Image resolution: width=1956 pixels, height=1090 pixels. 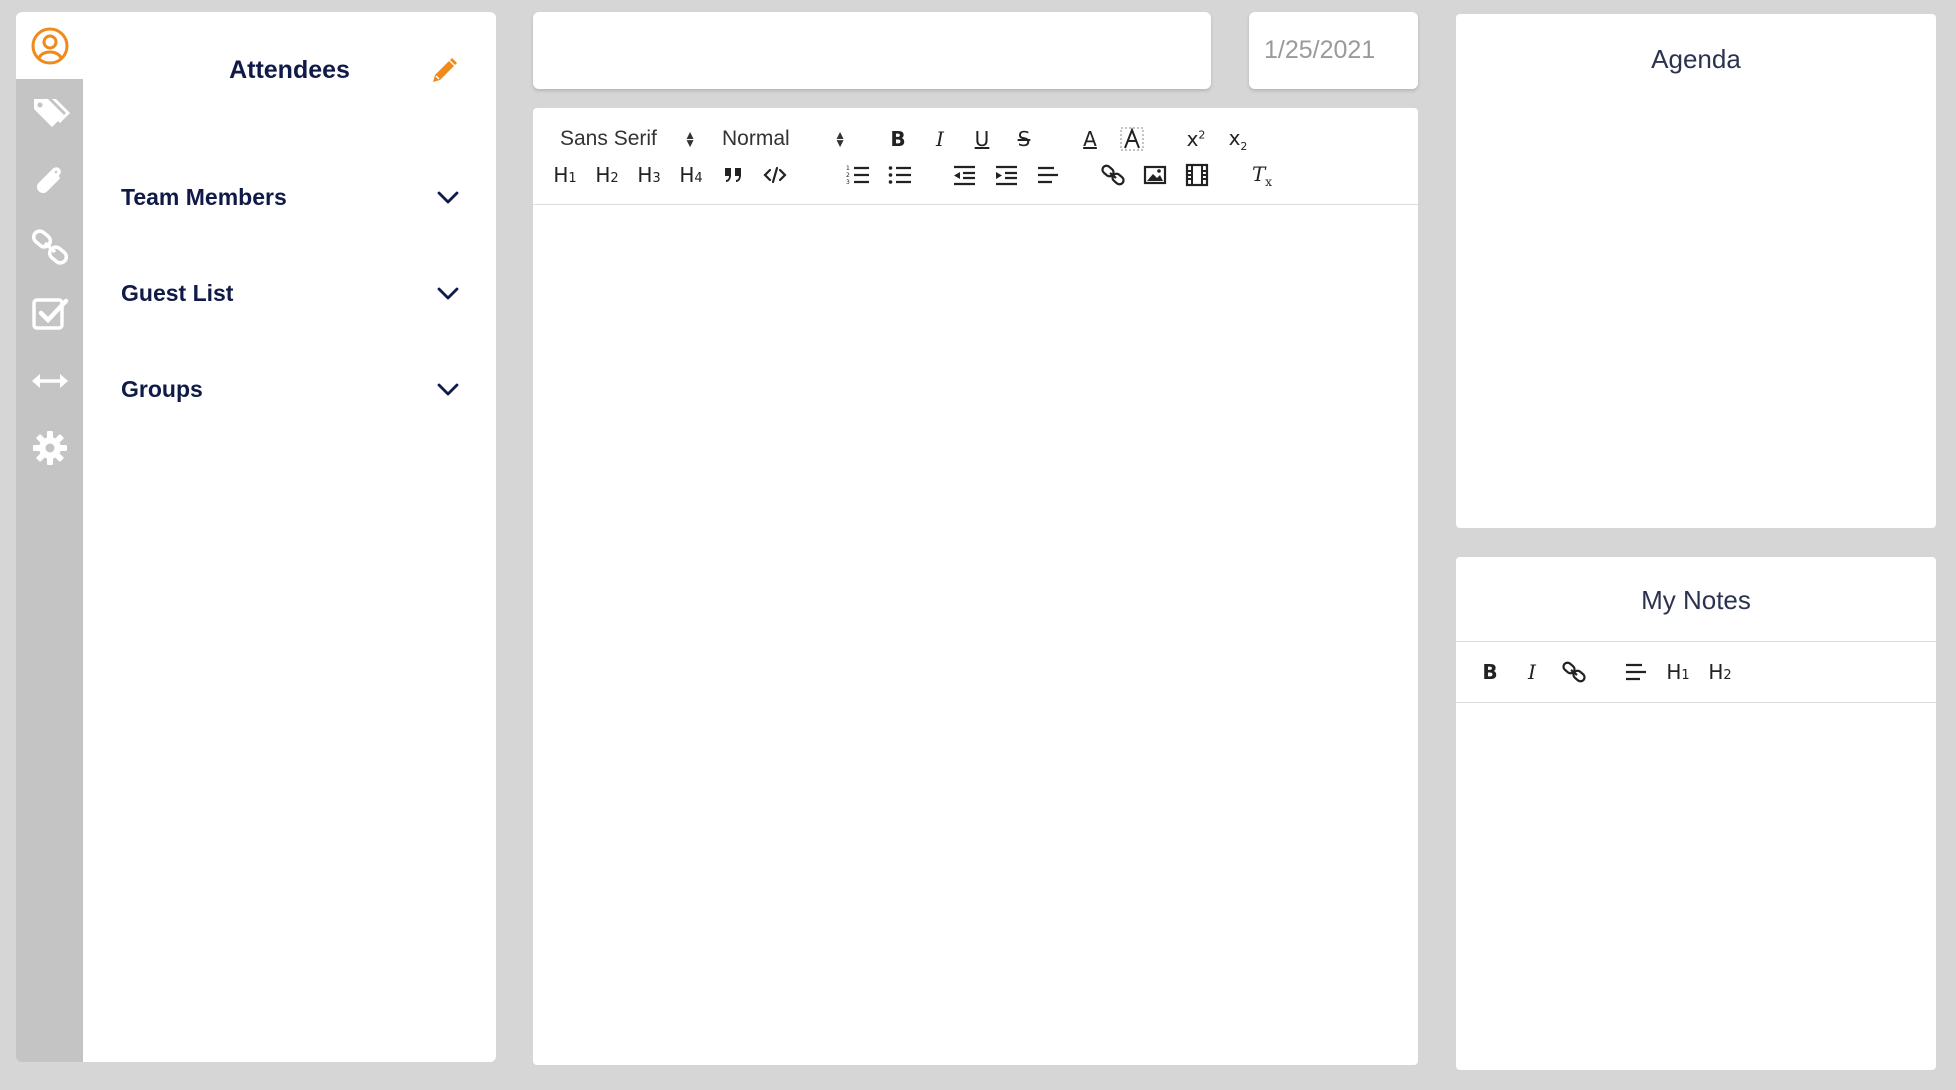 I want to click on accordion-guest-list: Guest List, so click(x=291, y=293).